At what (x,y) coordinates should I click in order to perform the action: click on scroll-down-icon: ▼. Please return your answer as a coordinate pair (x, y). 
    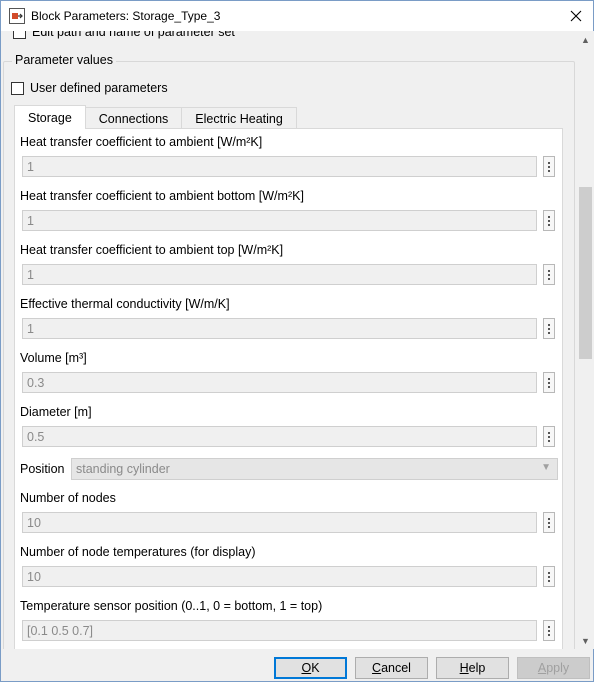
    Looking at the image, I should click on (585, 640).